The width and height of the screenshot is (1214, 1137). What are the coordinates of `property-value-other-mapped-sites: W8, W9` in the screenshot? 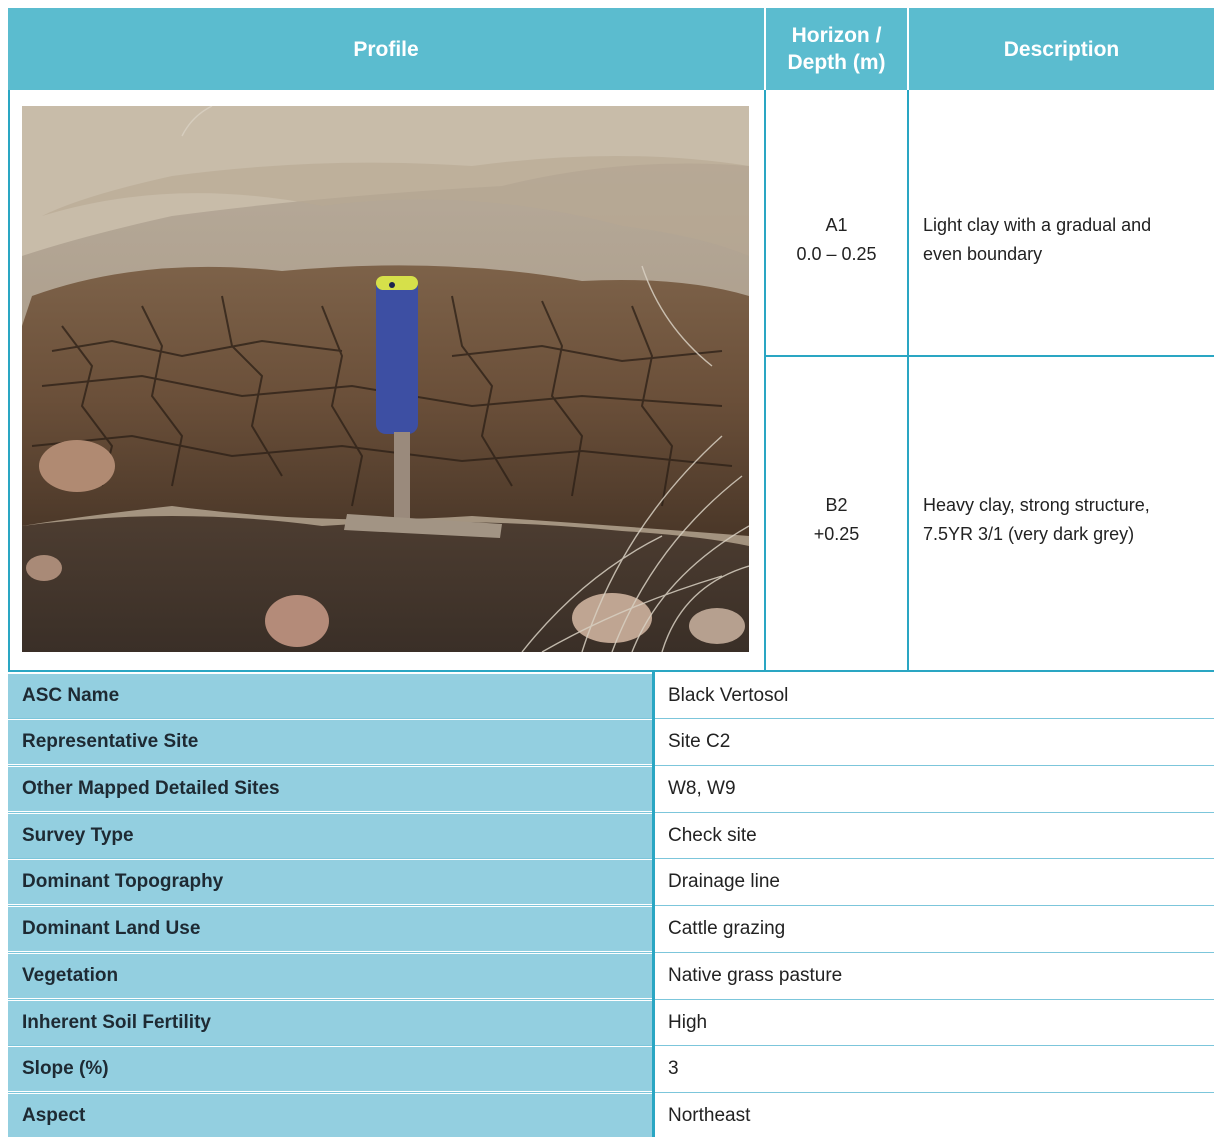 It's located at (934, 789).